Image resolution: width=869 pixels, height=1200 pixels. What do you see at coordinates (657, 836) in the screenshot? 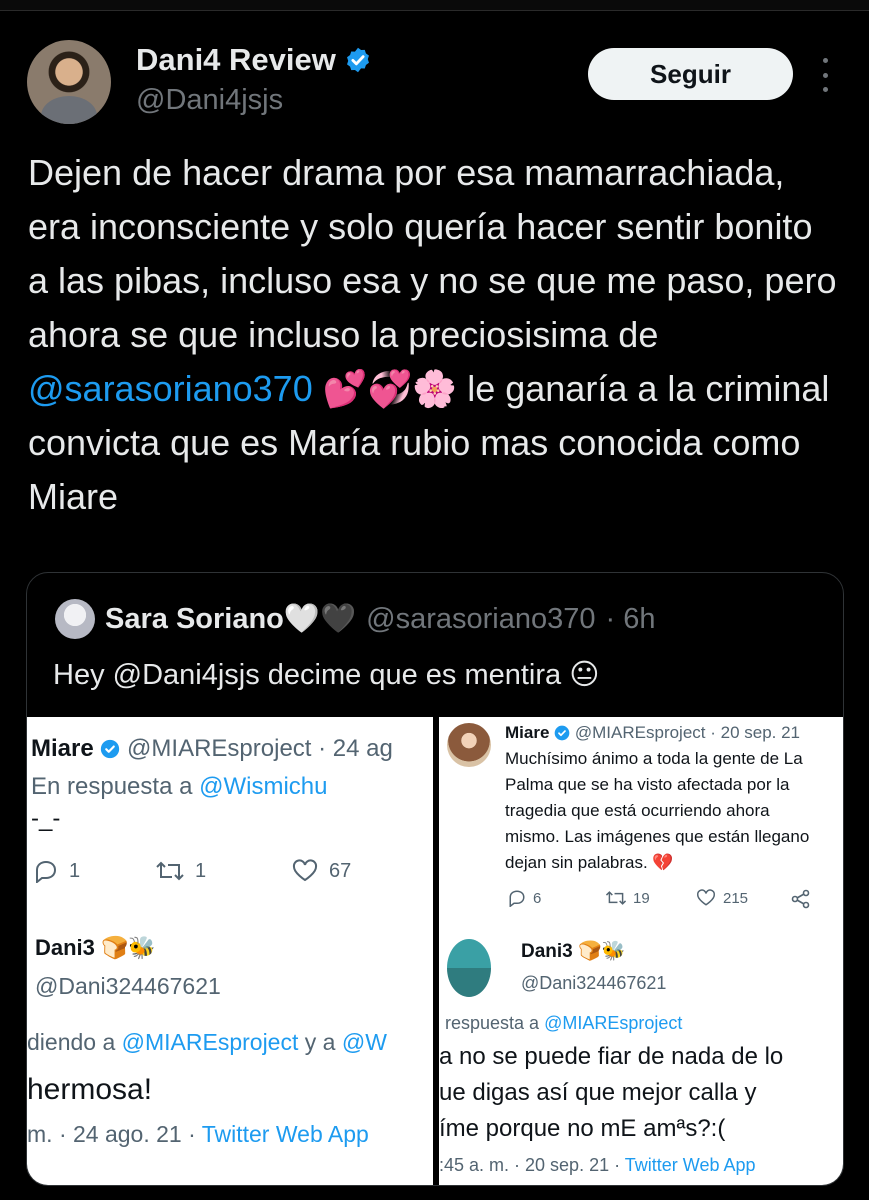
I see `right-tweet1-line4: mismo. Las imágenes que están llegano` at bounding box center [657, 836].